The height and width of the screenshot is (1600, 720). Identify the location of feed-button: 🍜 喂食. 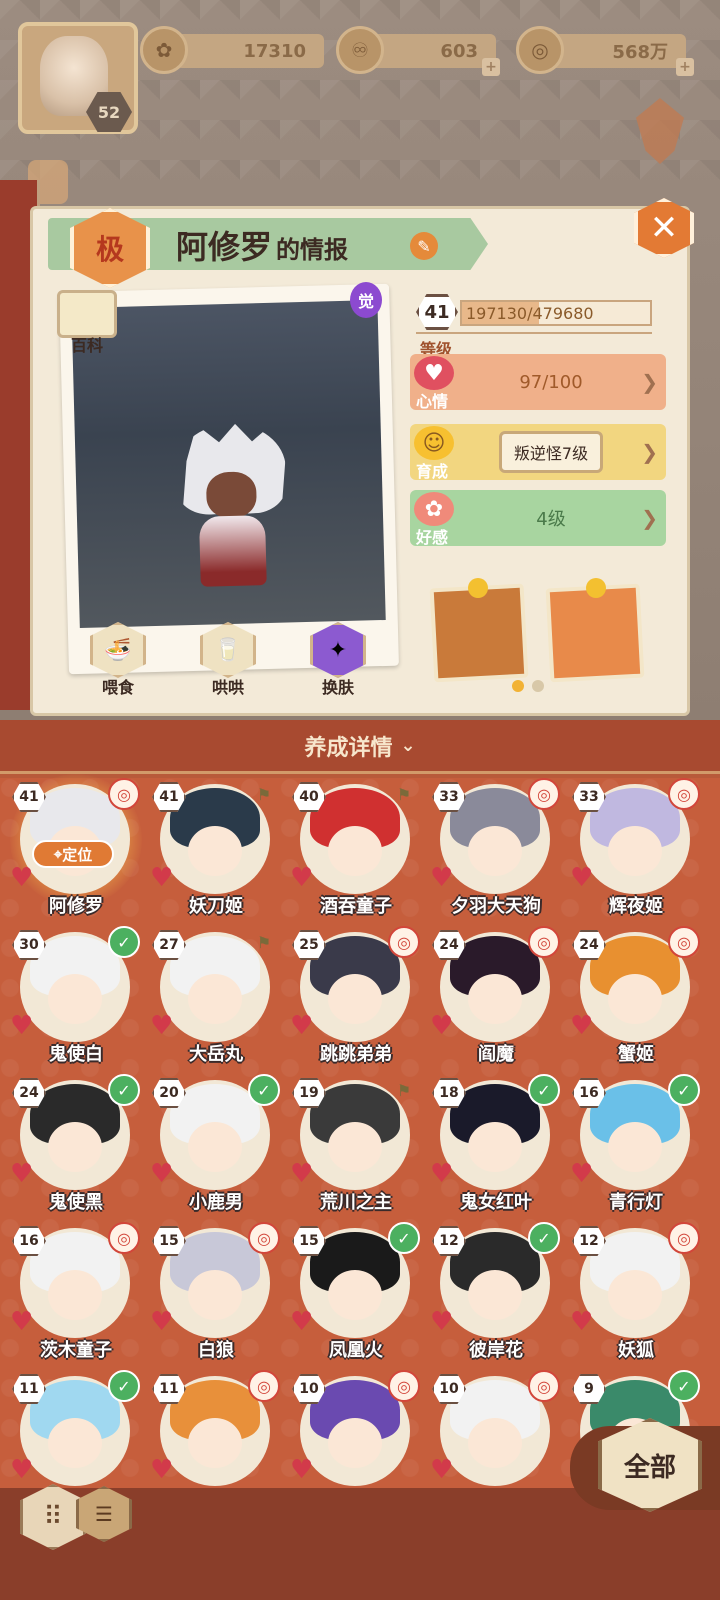
(118, 659).